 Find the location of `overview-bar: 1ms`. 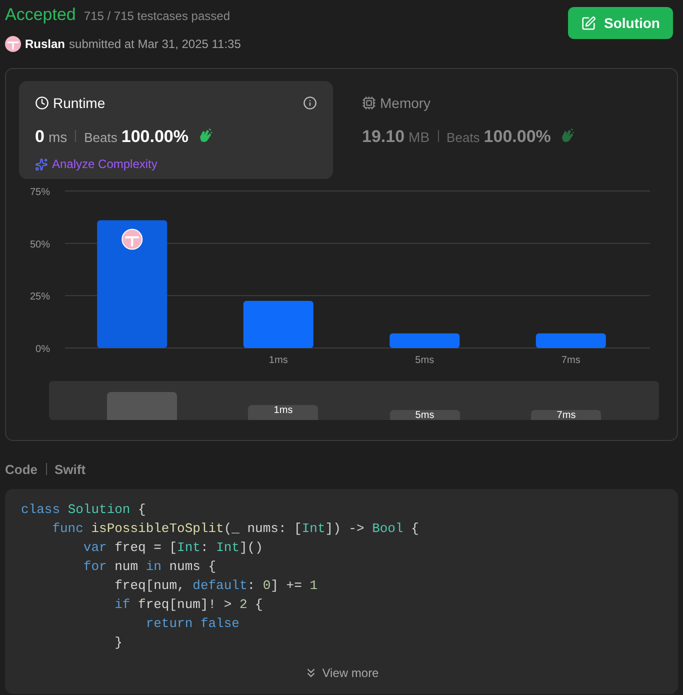

overview-bar: 1ms is located at coordinates (283, 412).